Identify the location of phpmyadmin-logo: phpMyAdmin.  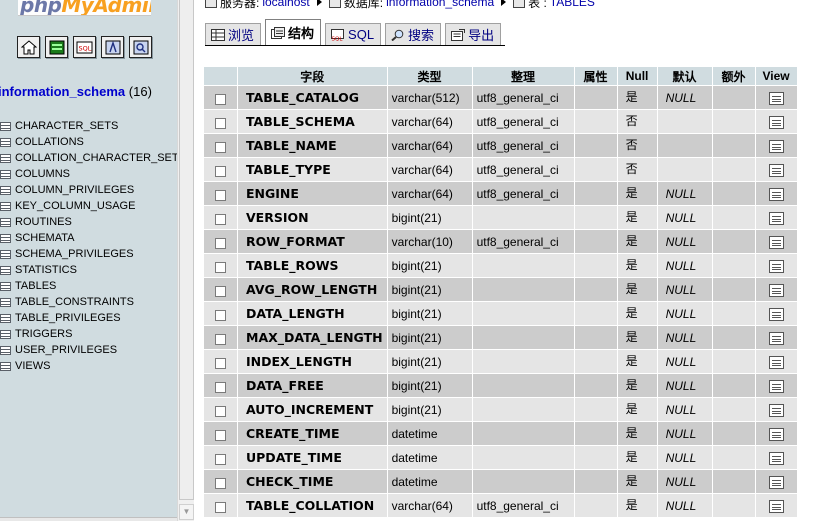
(84, 8).